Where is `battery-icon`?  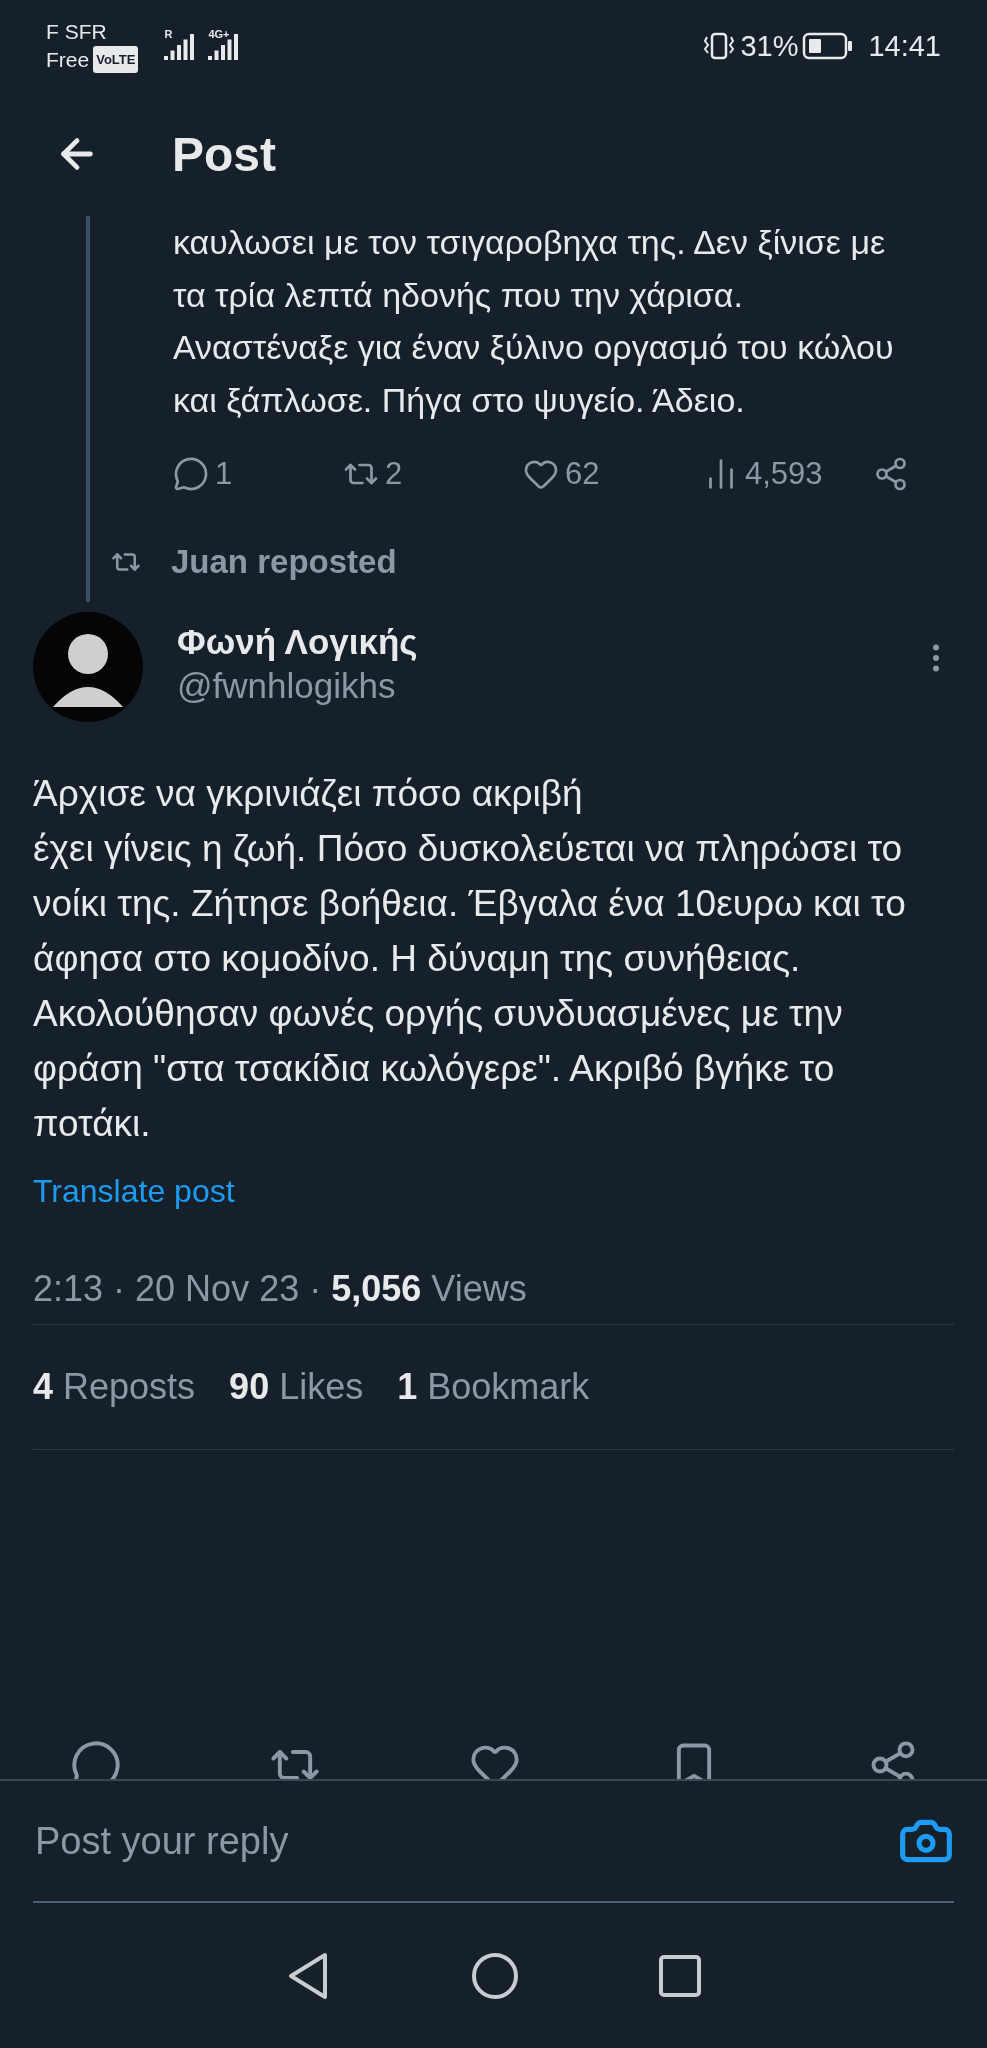
battery-icon is located at coordinates (828, 46).